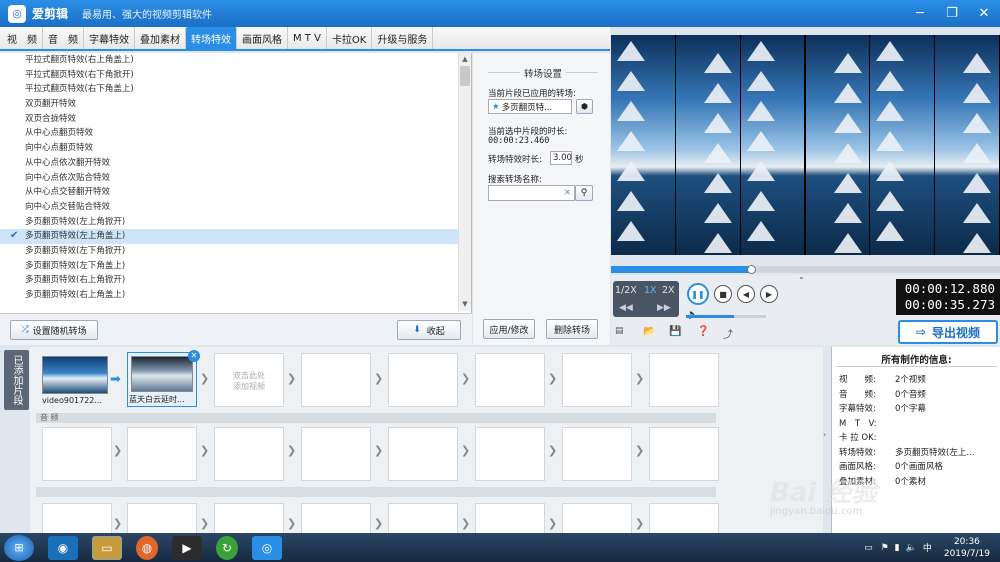  I want to click on pause-button: ❚❚, so click(698, 294).